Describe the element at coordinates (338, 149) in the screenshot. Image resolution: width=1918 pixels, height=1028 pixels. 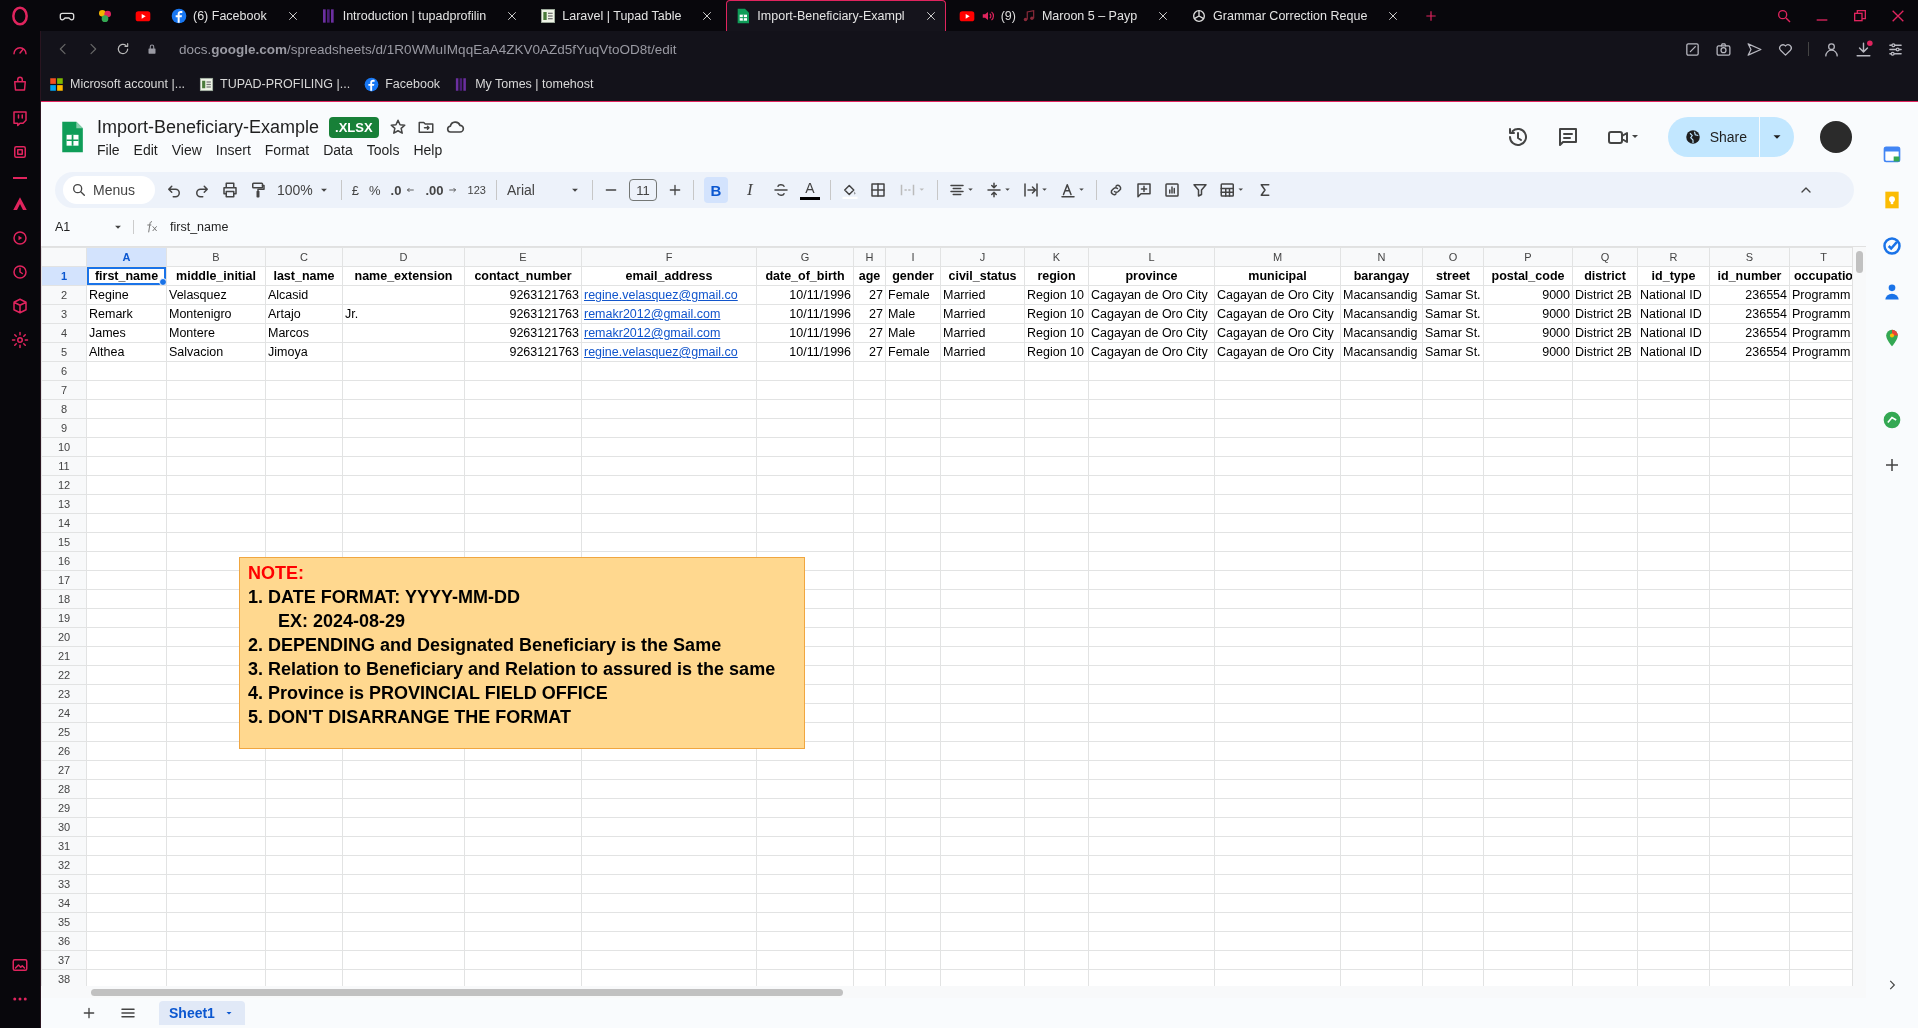
I see `menu-item: Data` at that location.